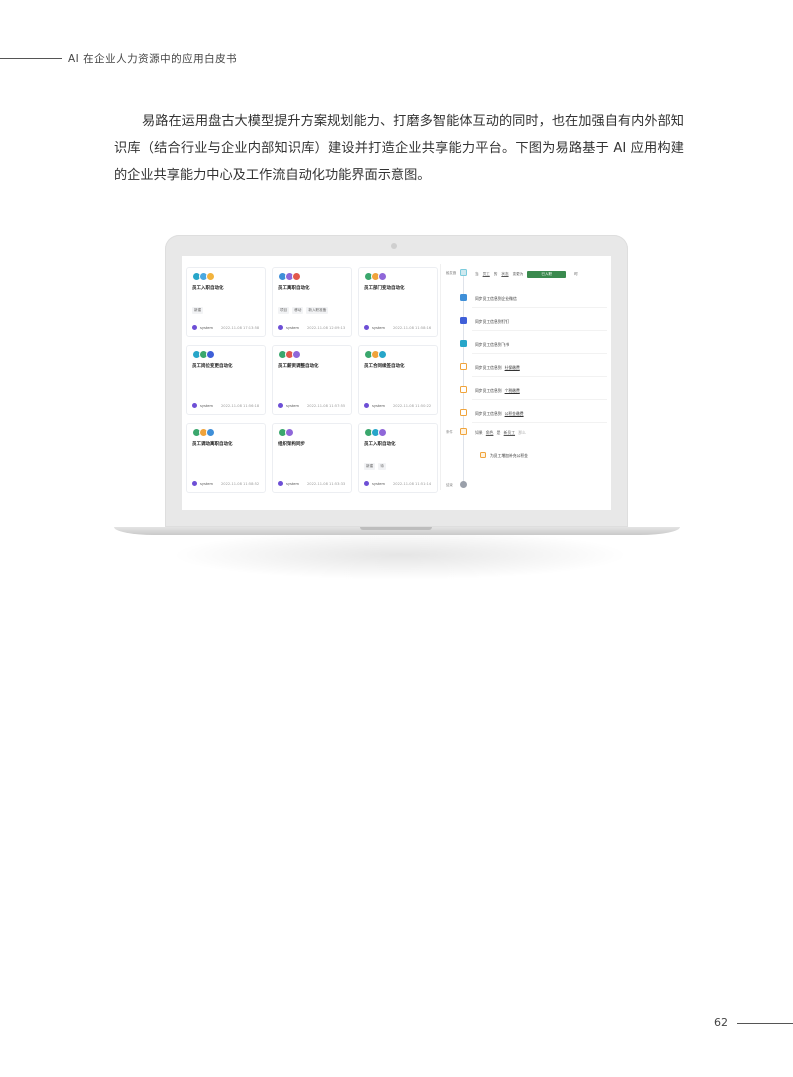 The height and width of the screenshot is (1077, 793). What do you see at coordinates (400, 555) in the screenshot?
I see `laptop-shadow` at bounding box center [400, 555].